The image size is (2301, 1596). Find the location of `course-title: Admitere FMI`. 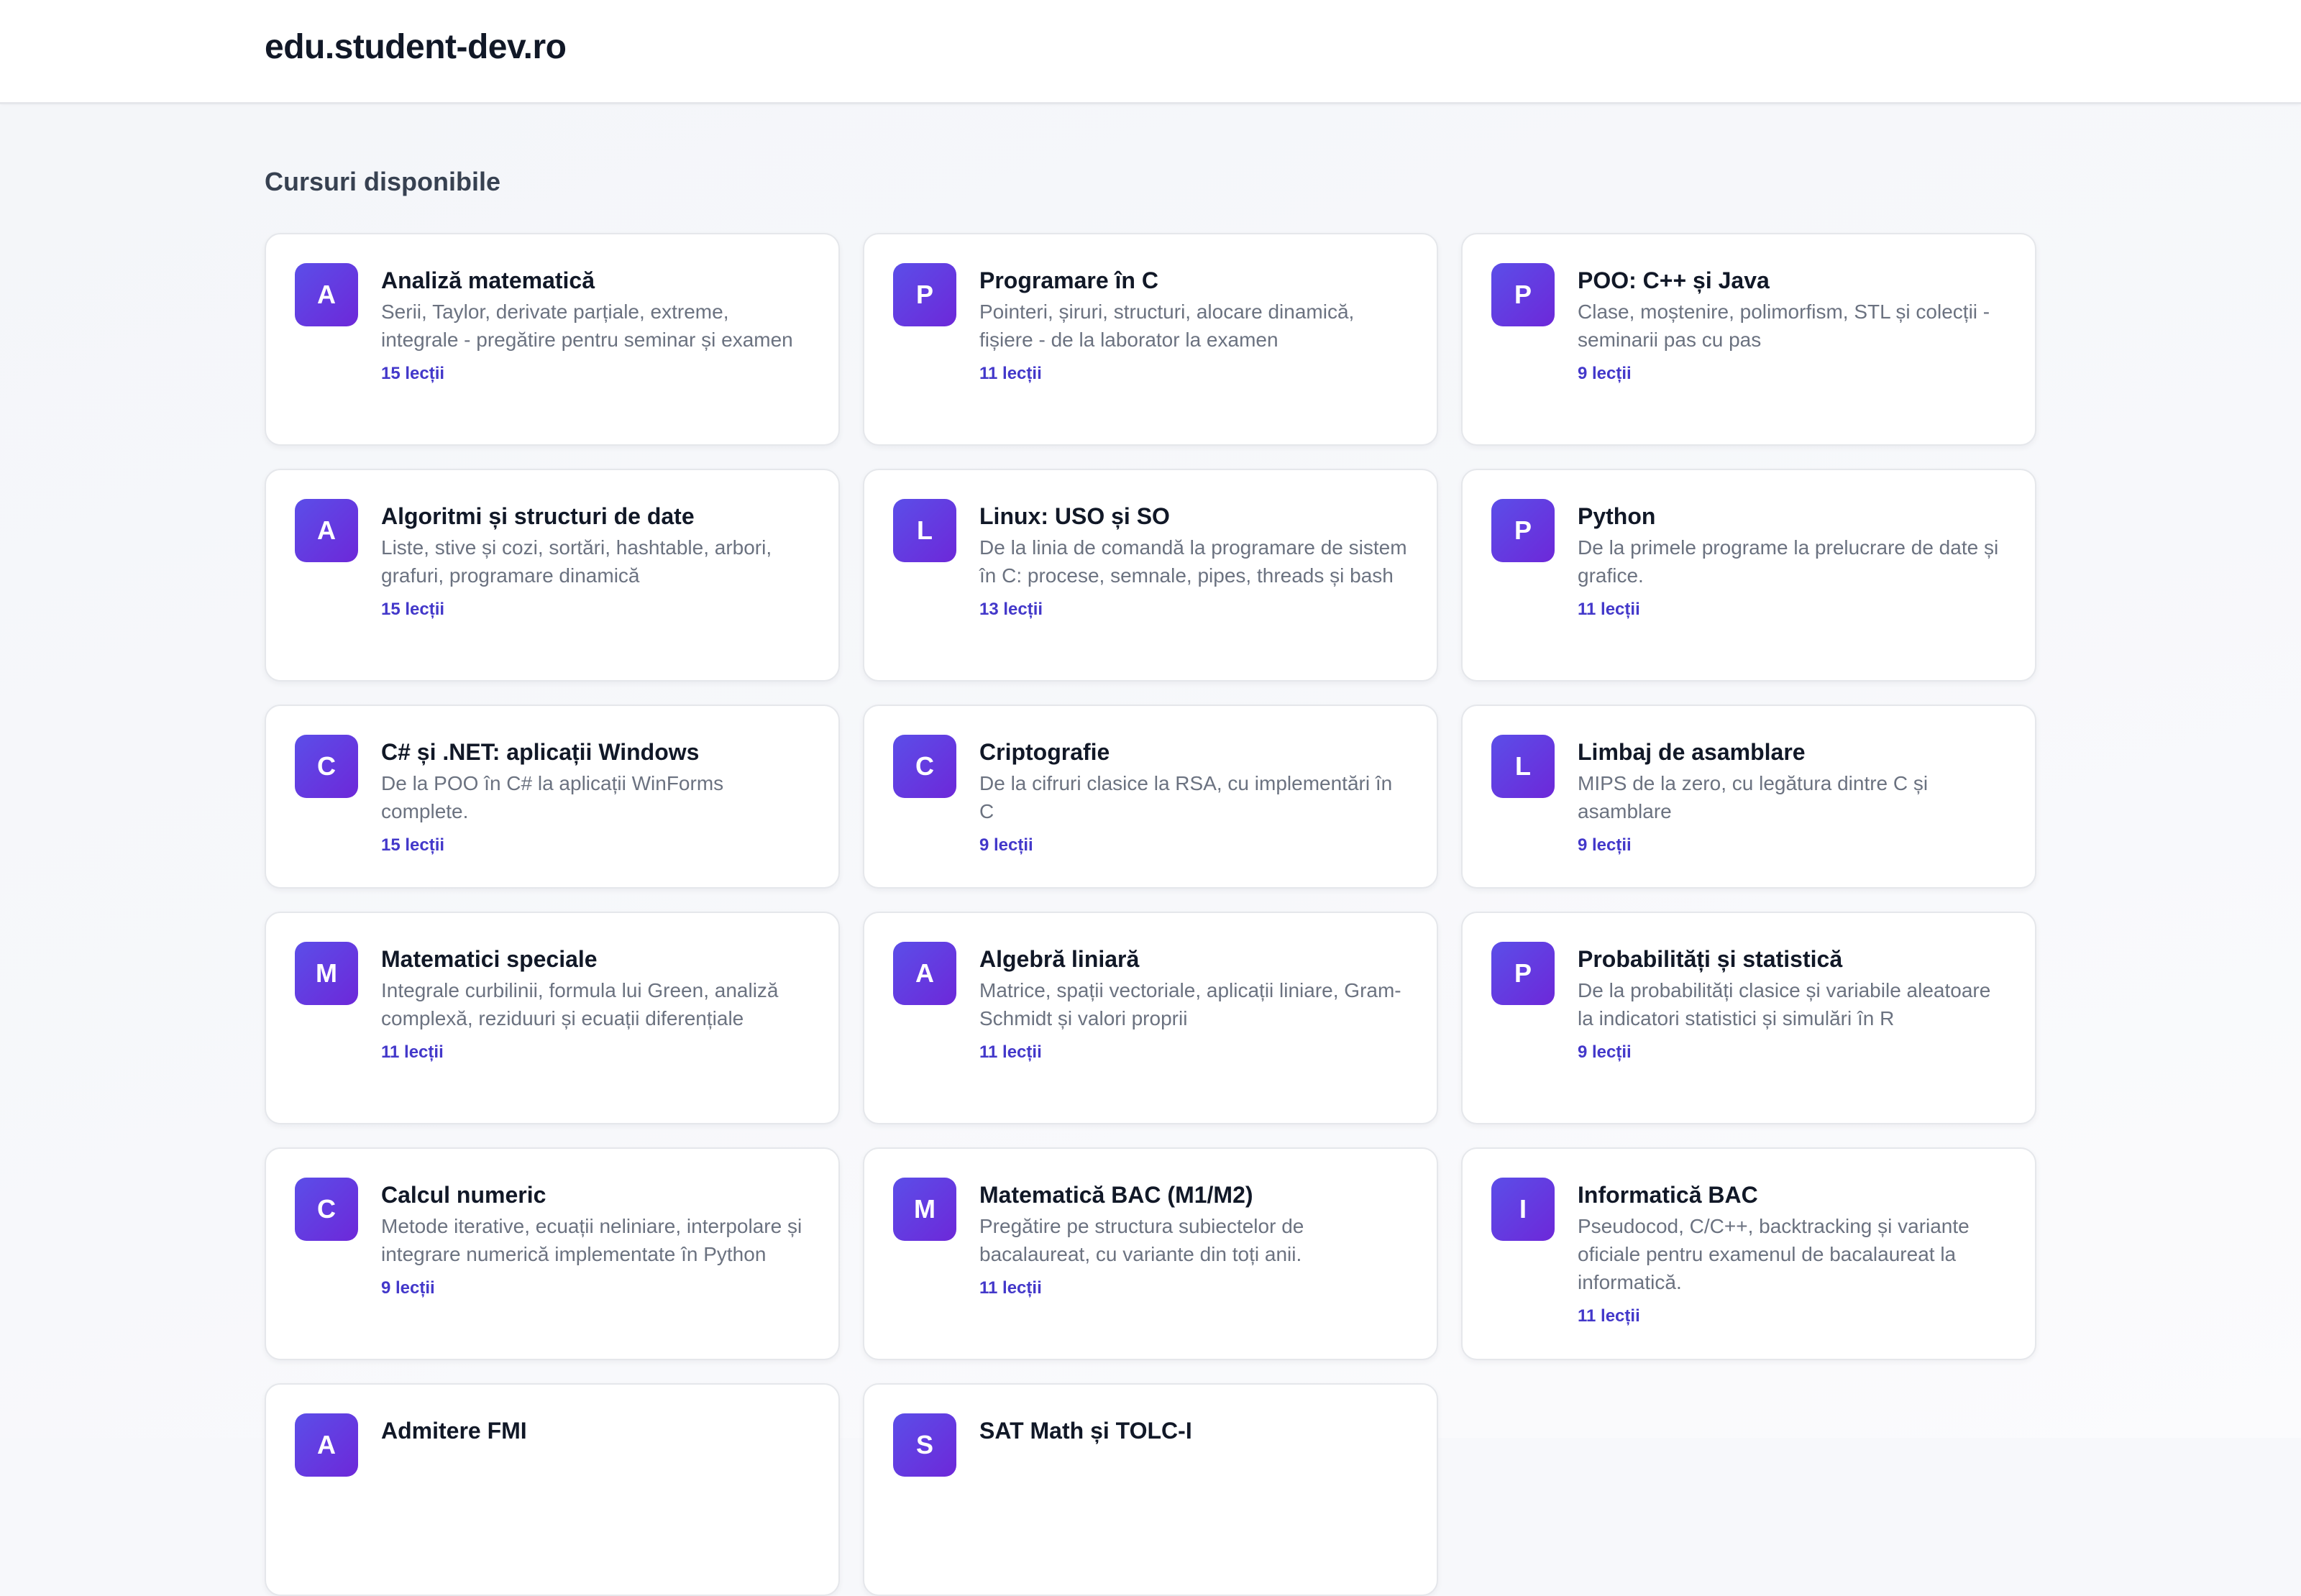

course-title: Admitere FMI is located at coordinates (454, 1431).